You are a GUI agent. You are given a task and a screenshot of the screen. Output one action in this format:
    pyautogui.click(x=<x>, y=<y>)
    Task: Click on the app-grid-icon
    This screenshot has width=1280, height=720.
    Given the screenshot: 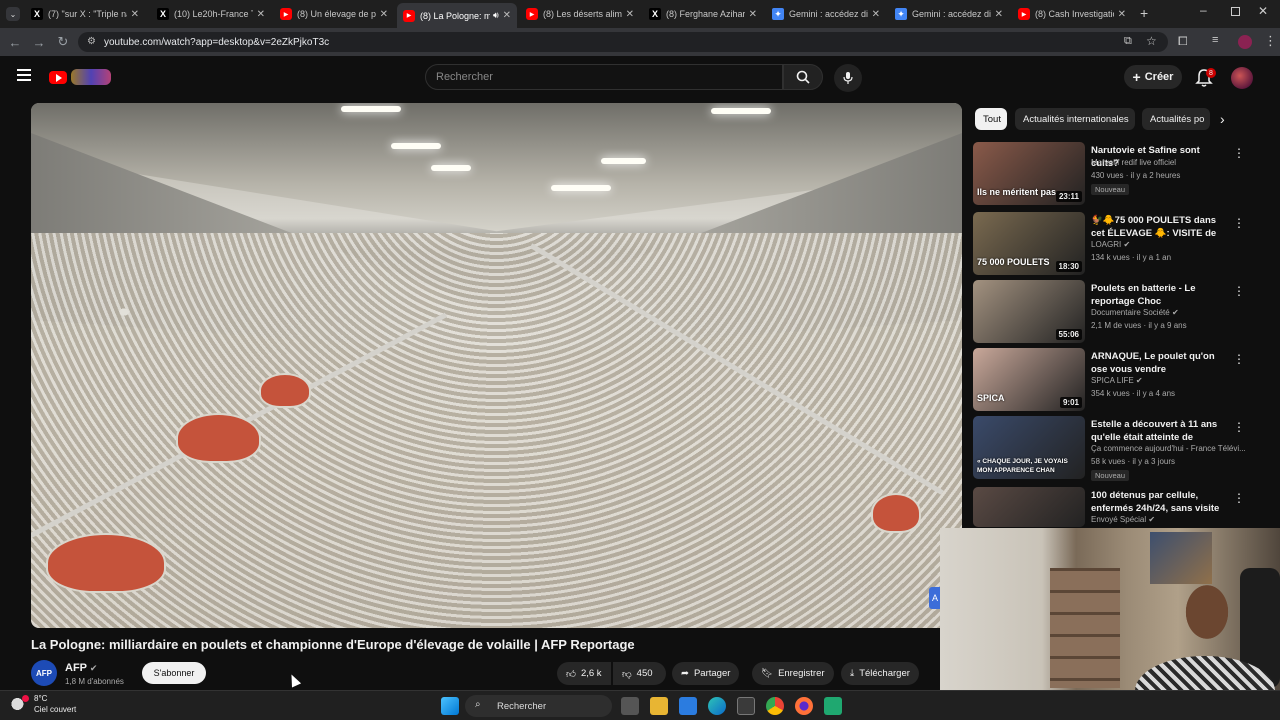 What is the action you would take?
    pyautogui.click(x=746, y=706)
    